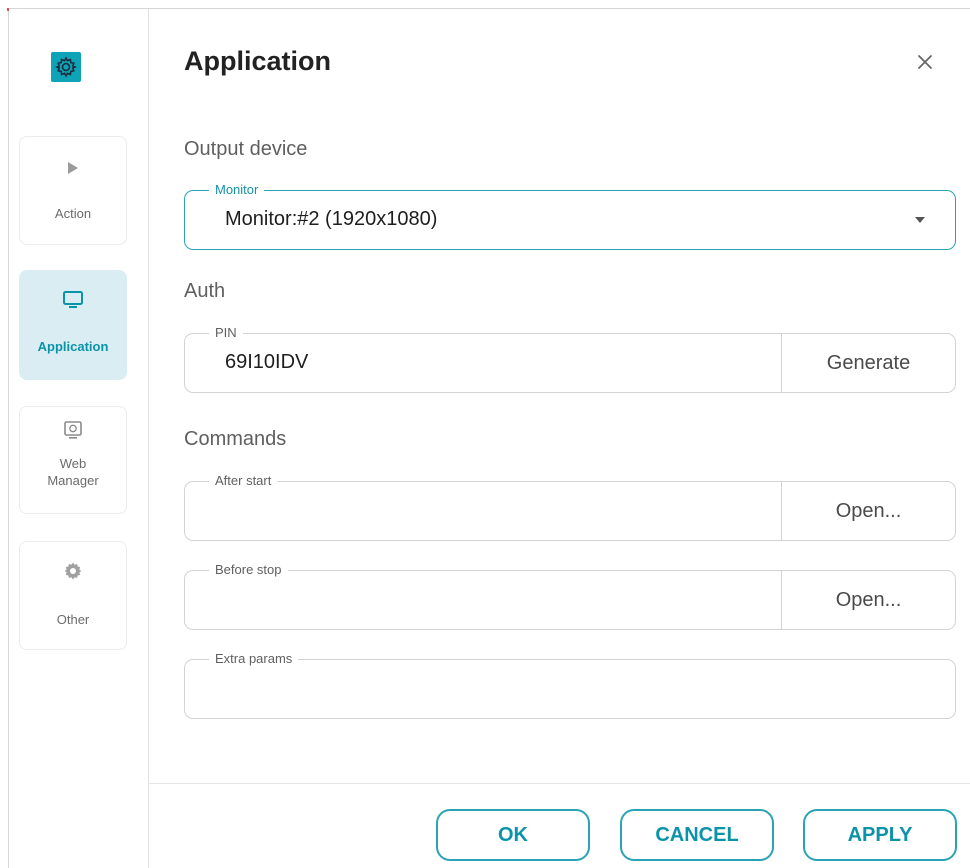 This screenshot has height=868, width=970. What do you see at coordinates (697, 835) in the screenshot?
I see `cancel-button: CANCEL` at bounding box center [697, 835].